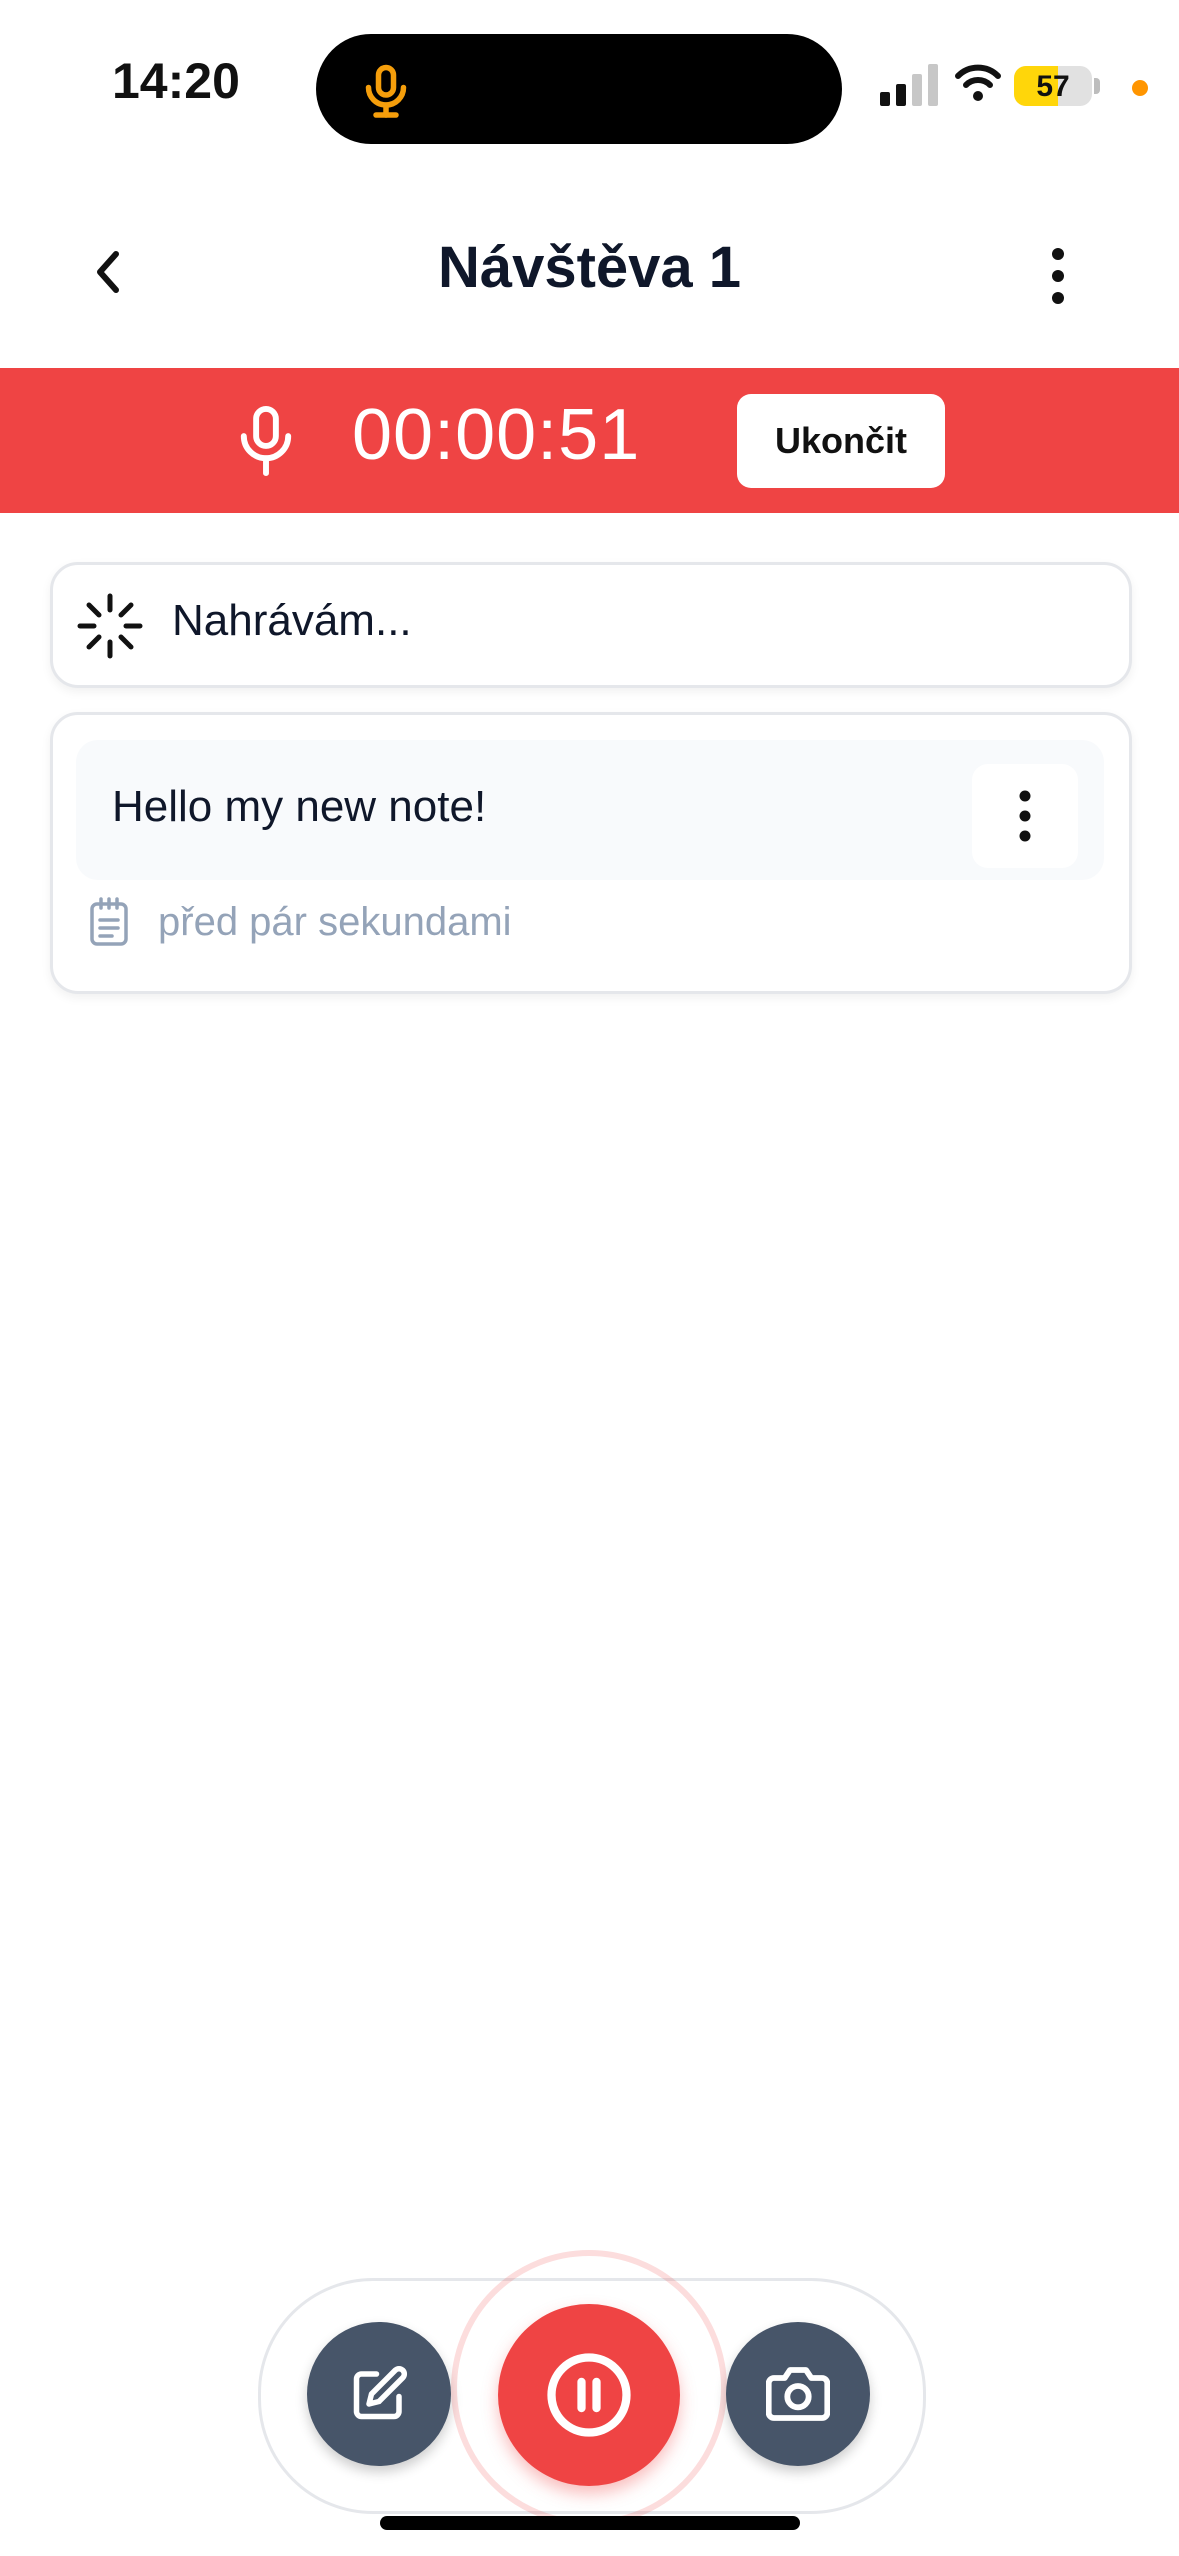 The height and width of the screenshot is (2556, 1179). I want to click on edit-icon, so click(380, 2392).